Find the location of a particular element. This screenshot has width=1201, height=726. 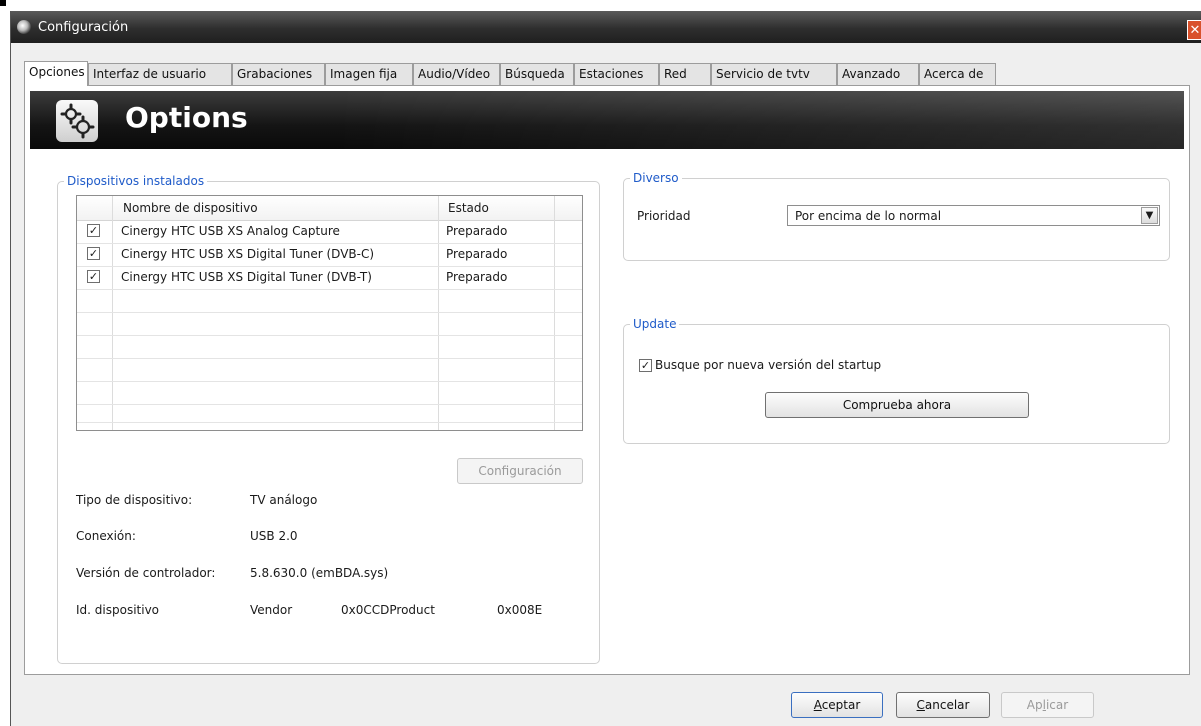

tab-opciones: Opciones is located at coordinates (56, 73).